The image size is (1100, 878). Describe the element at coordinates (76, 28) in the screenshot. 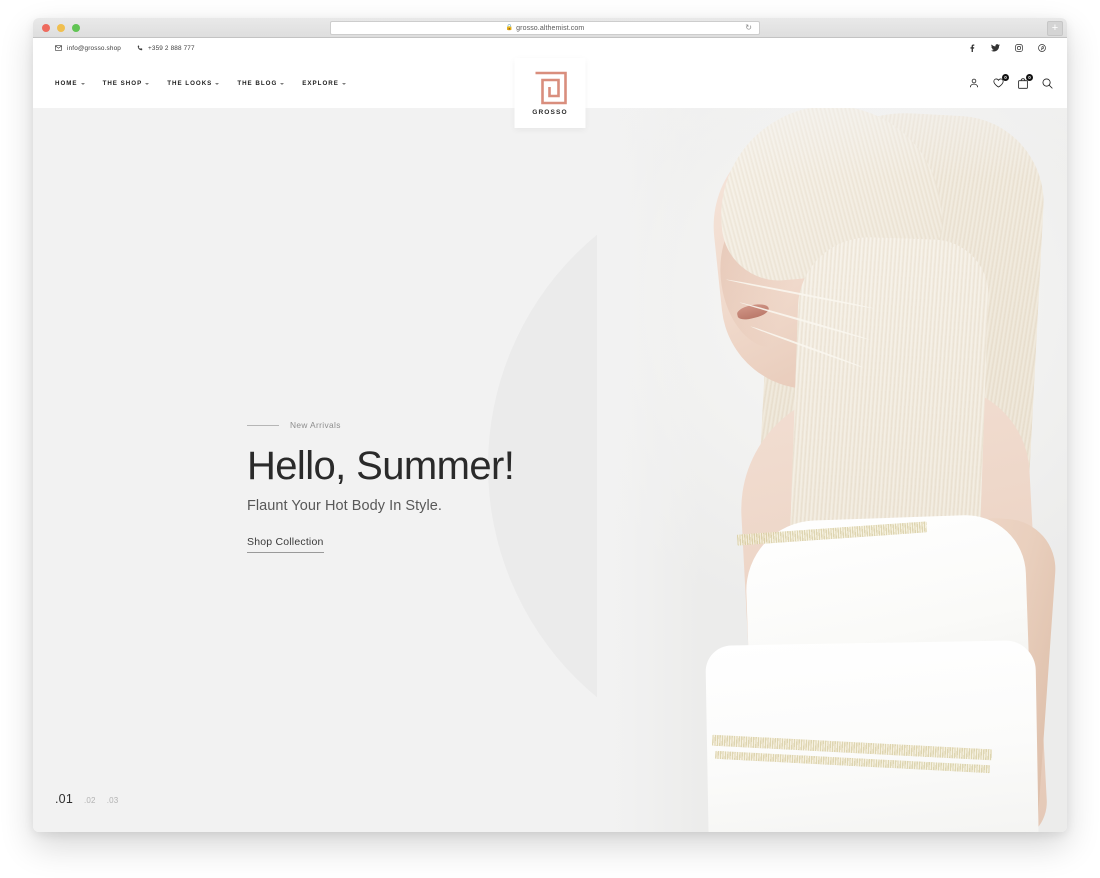

I see `maximize-window-button` at that location.